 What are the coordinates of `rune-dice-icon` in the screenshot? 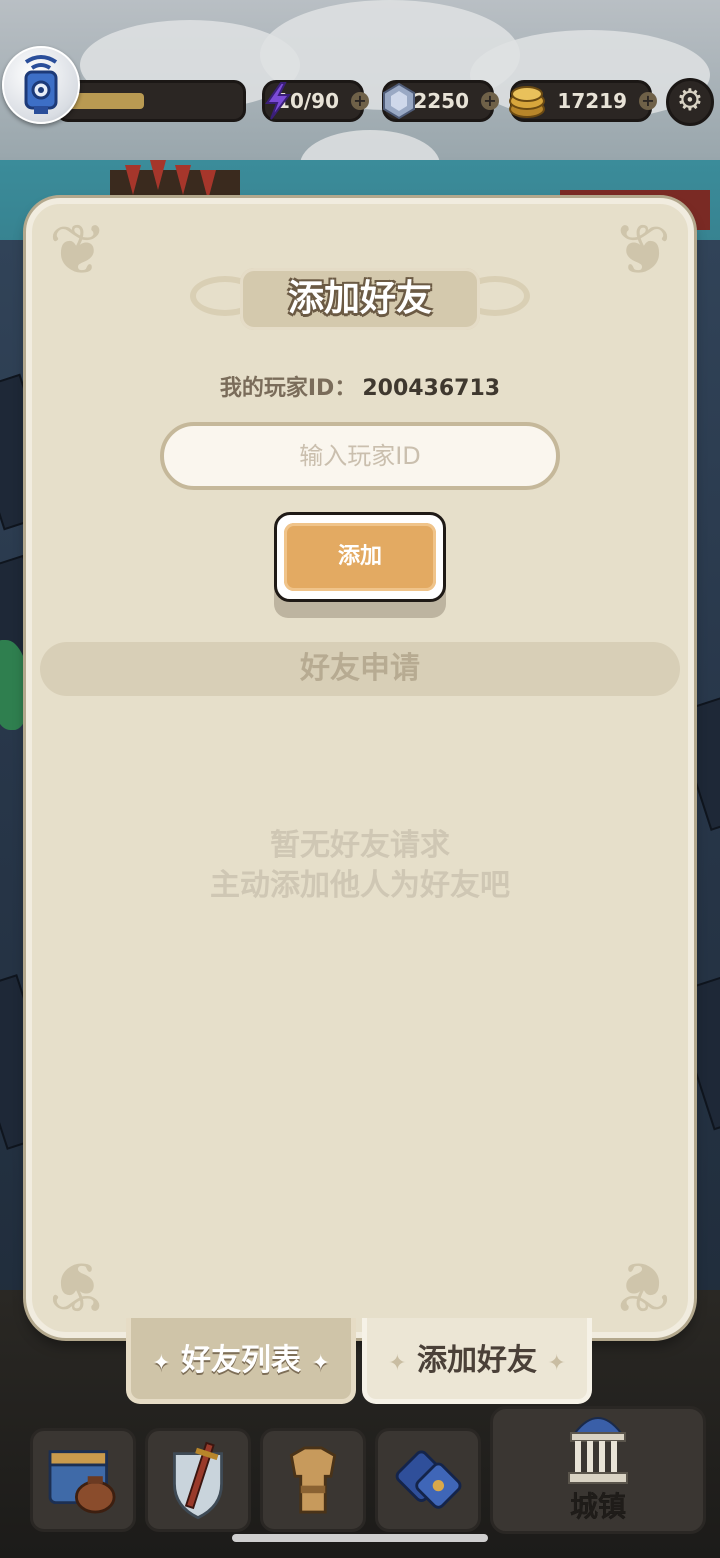 It's located at (428, 1479).